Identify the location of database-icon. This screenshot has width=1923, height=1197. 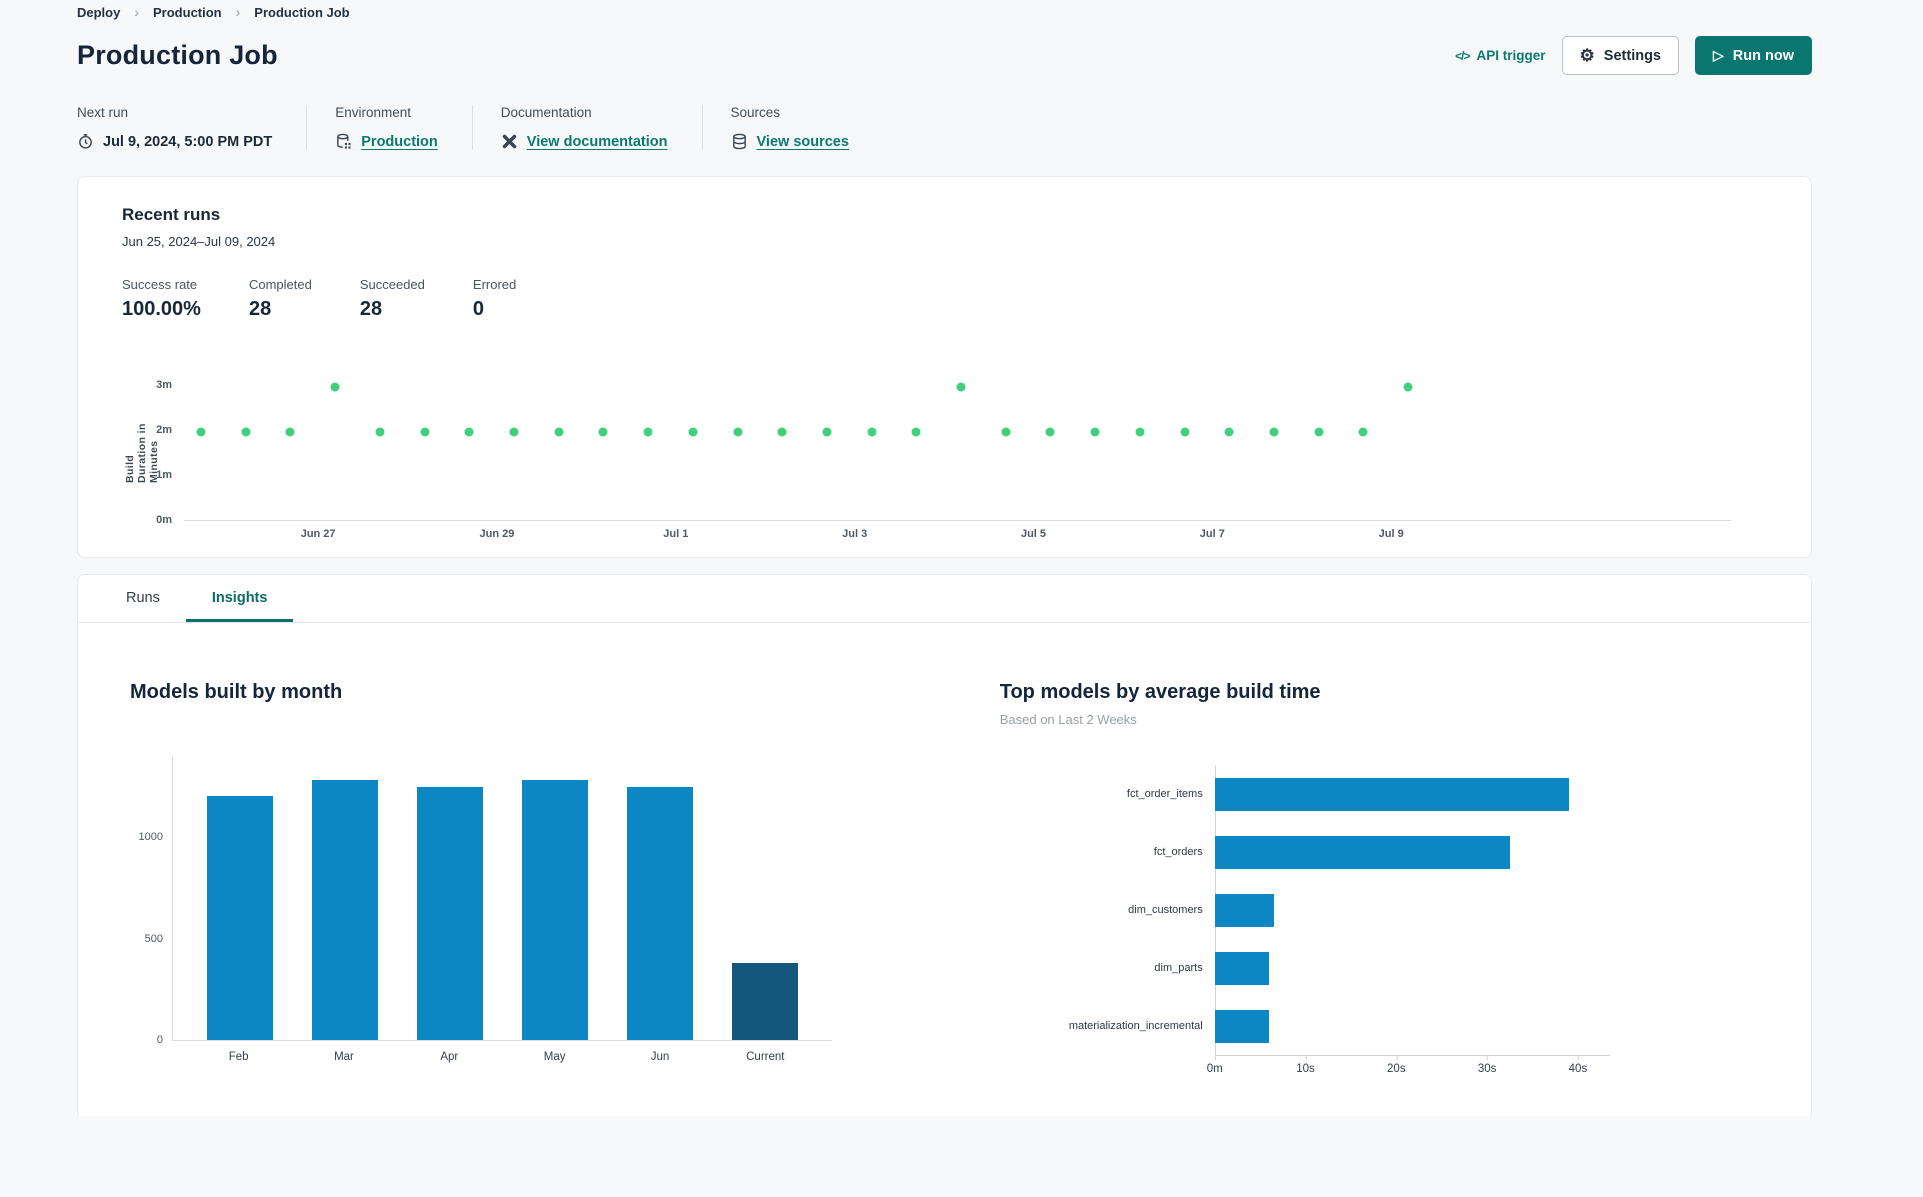
(739, 141).